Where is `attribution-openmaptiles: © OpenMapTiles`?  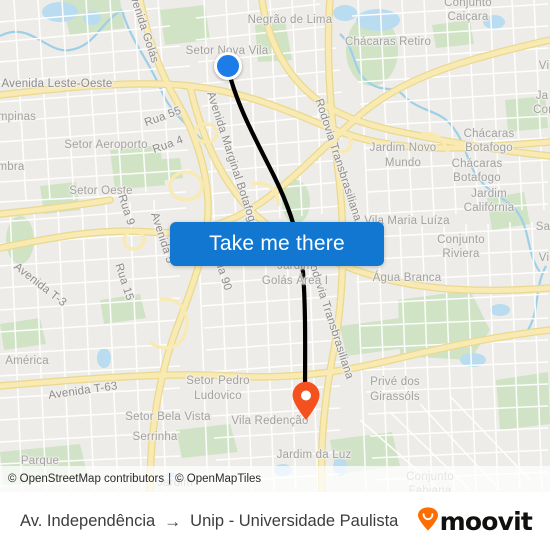 attribution-openmaptiles: © OpenMapTiles is located at coordinates (218, 479).